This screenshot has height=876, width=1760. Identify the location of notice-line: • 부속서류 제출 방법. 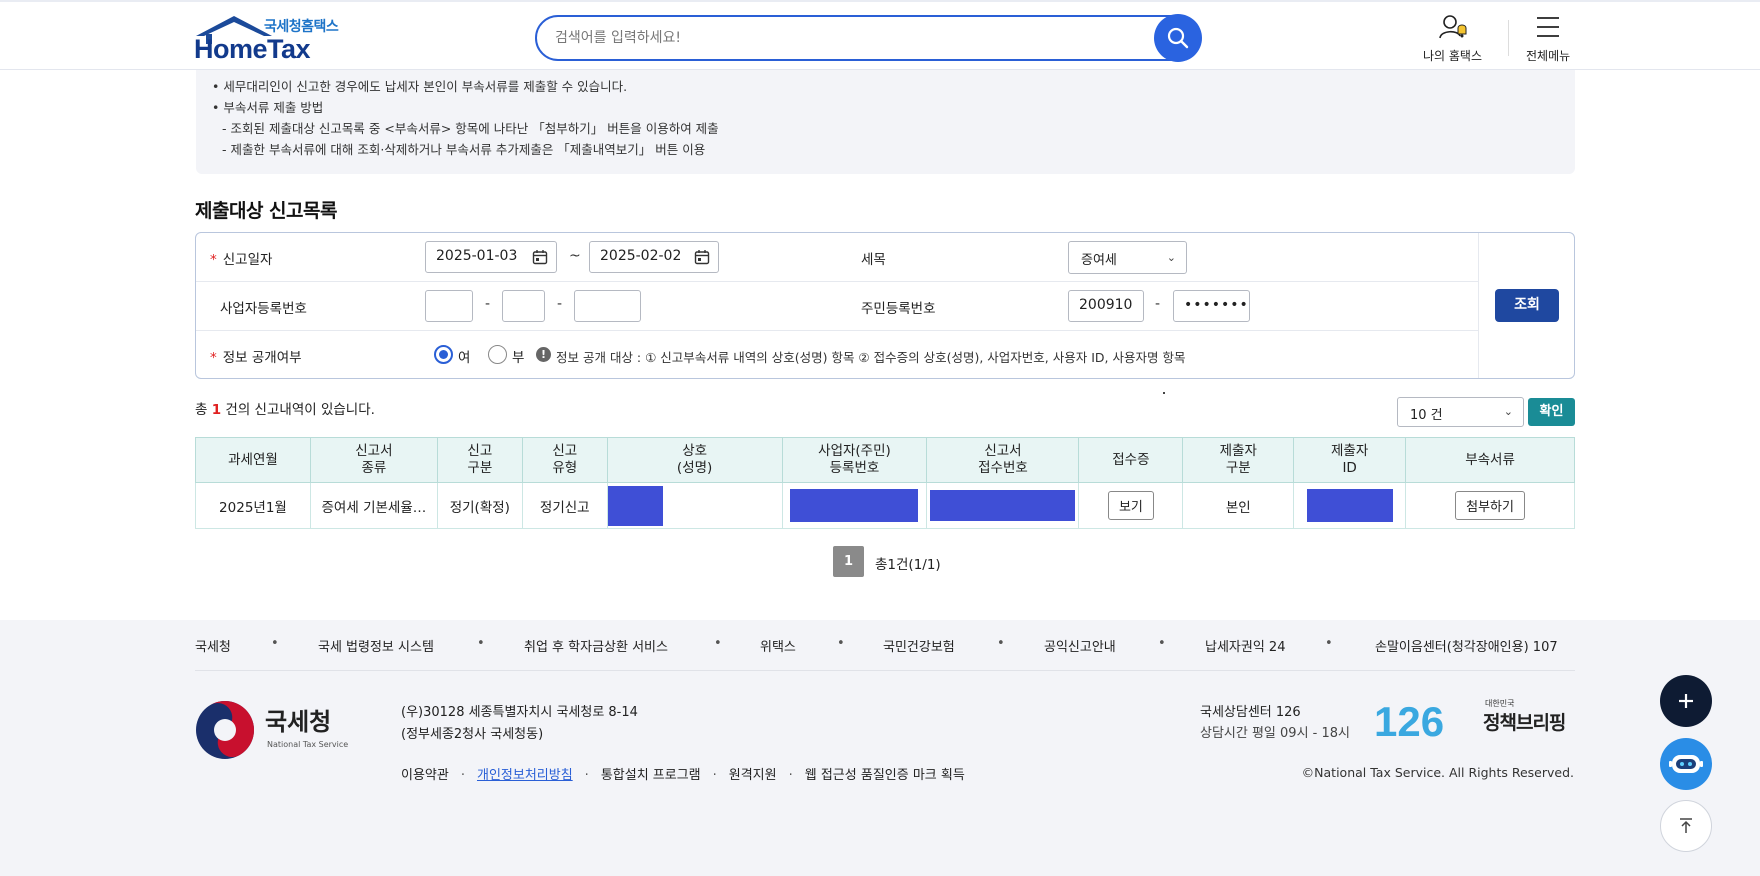
(268, 107).